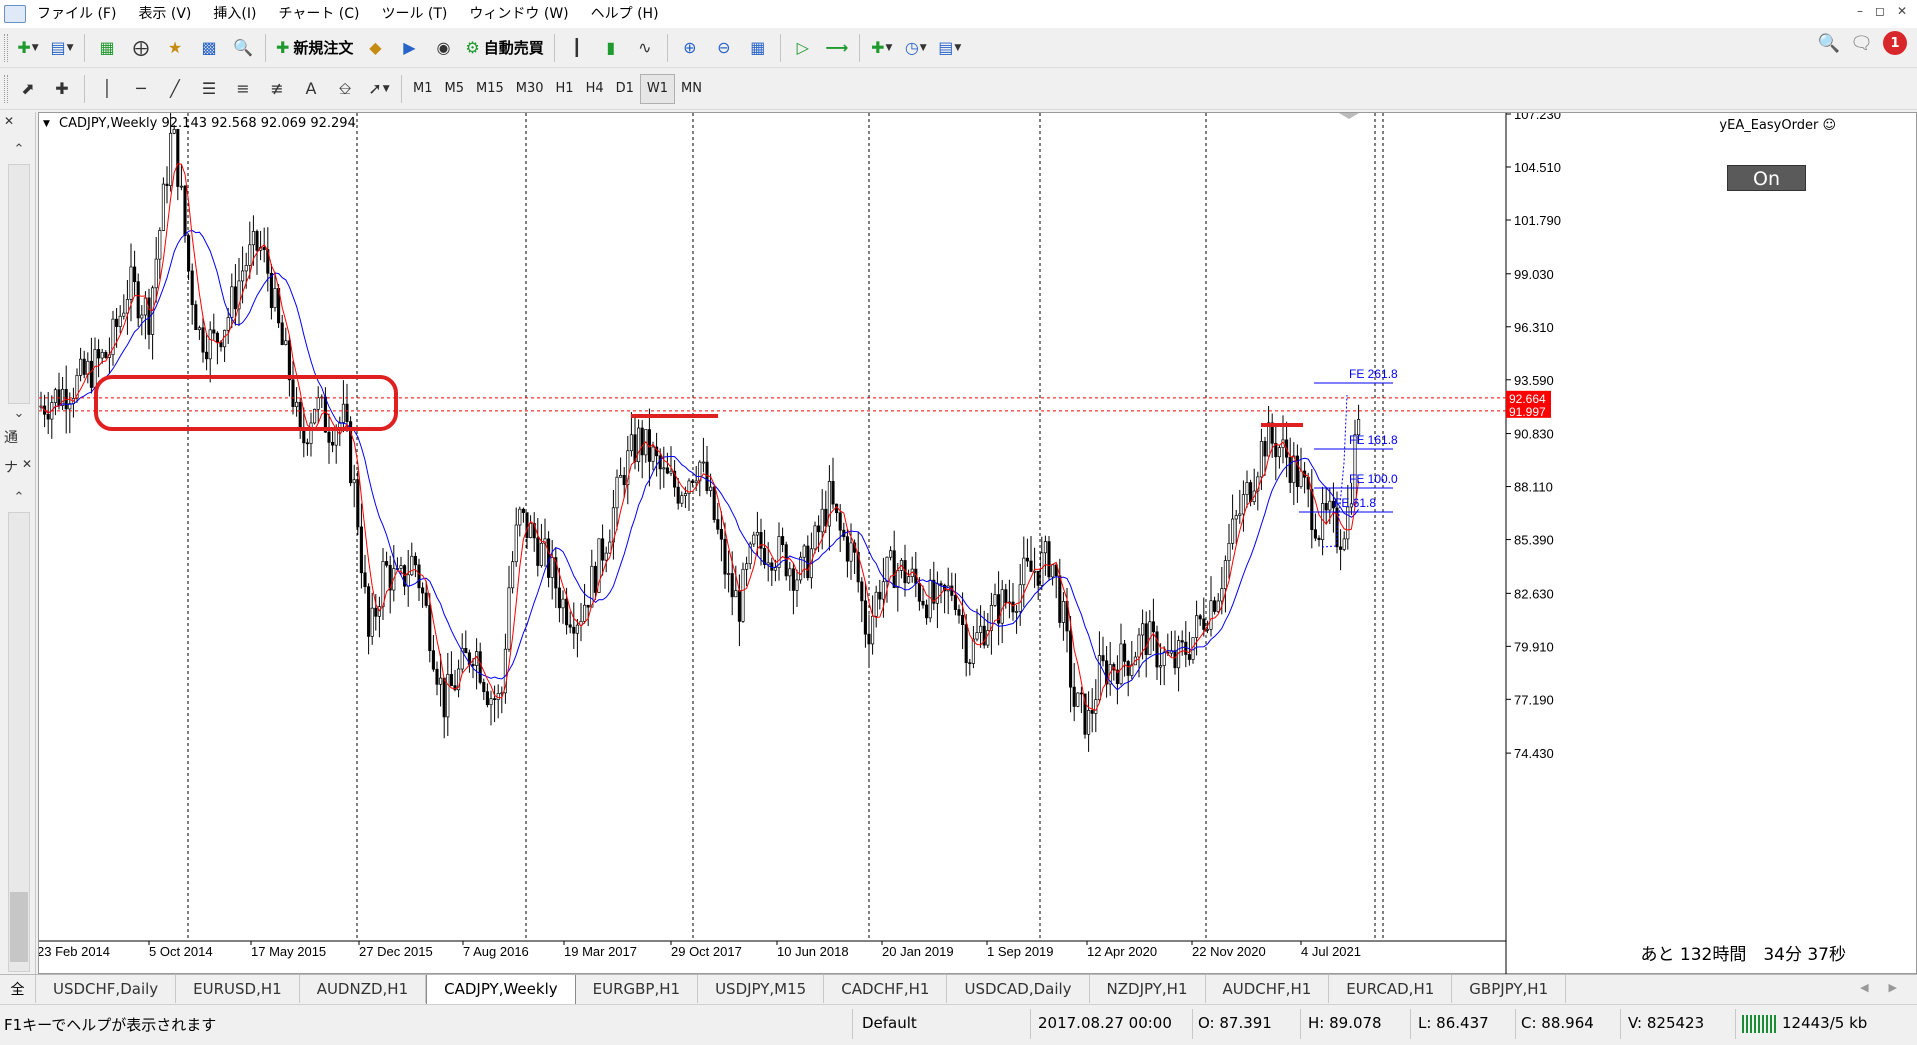 The width and height of the screenshot is (1917, 1045). I want to click on menu-file: ファイル (F), so click(76, 14).